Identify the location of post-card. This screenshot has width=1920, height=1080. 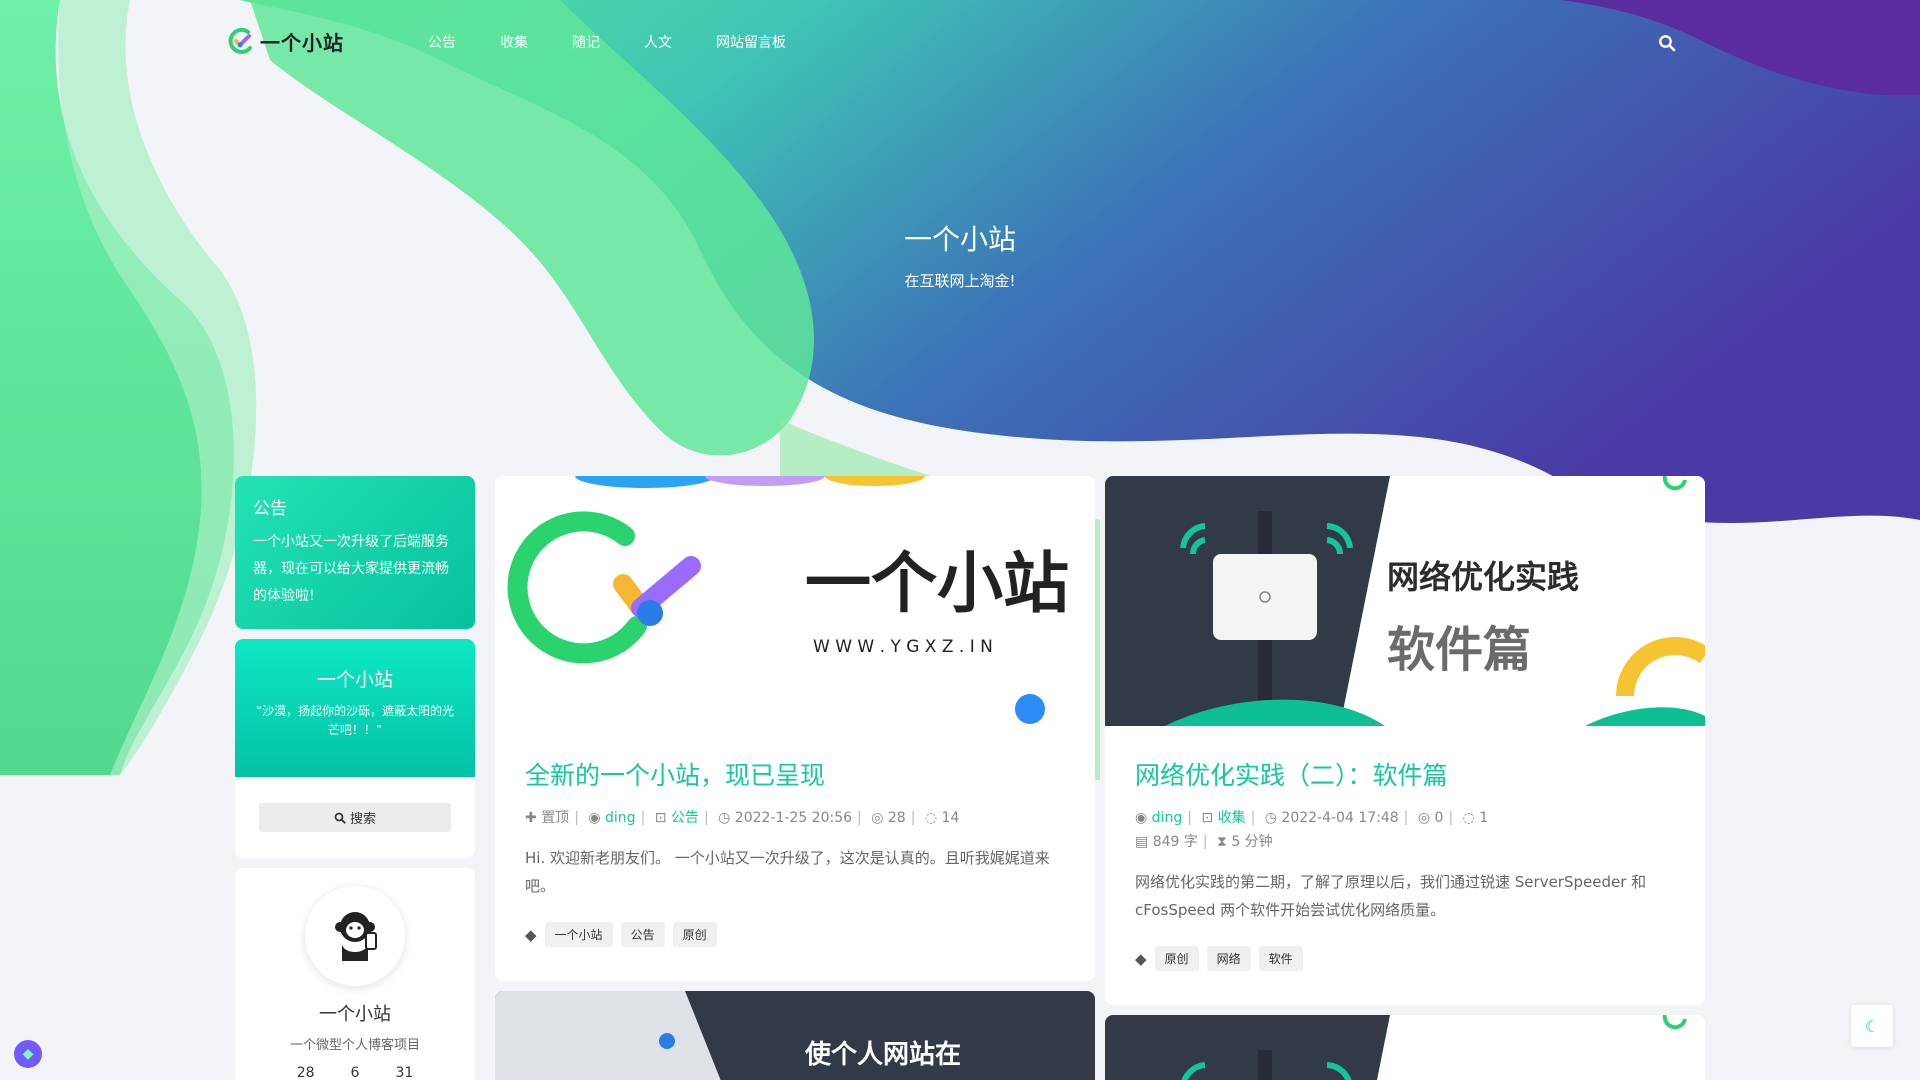
(1405, 1047).